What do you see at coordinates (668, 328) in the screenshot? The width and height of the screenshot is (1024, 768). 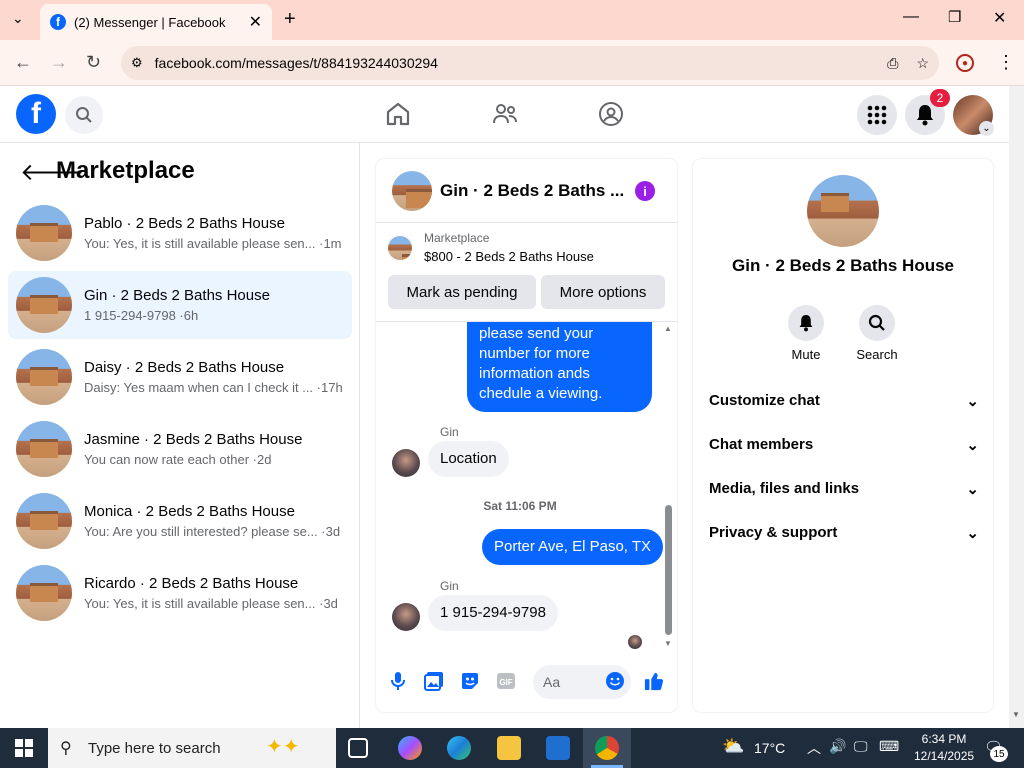 I see `scroll-up-icon: ▲` at bounding box center [668, 328].